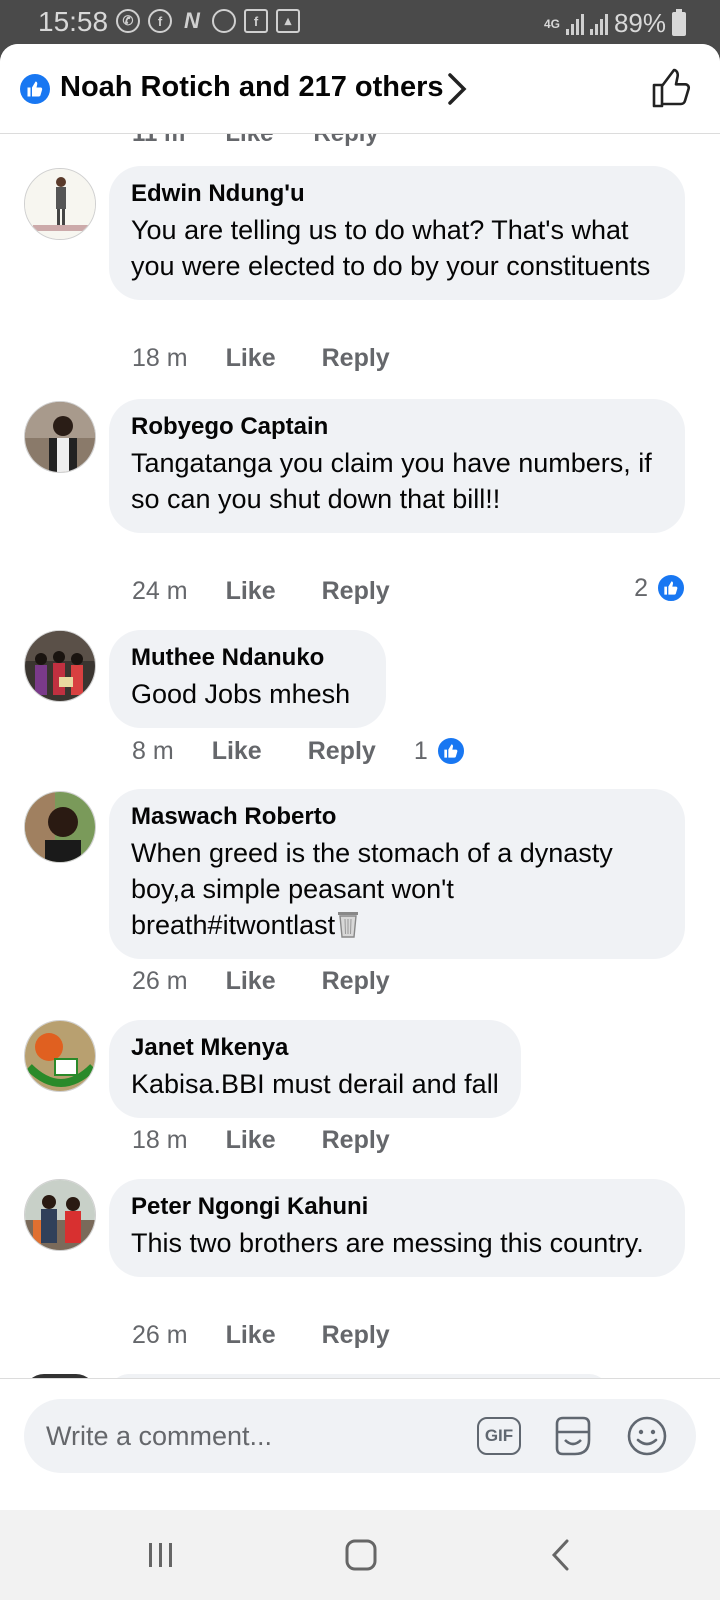  I want to click on recent-apps-icon, so click(160, 1555).